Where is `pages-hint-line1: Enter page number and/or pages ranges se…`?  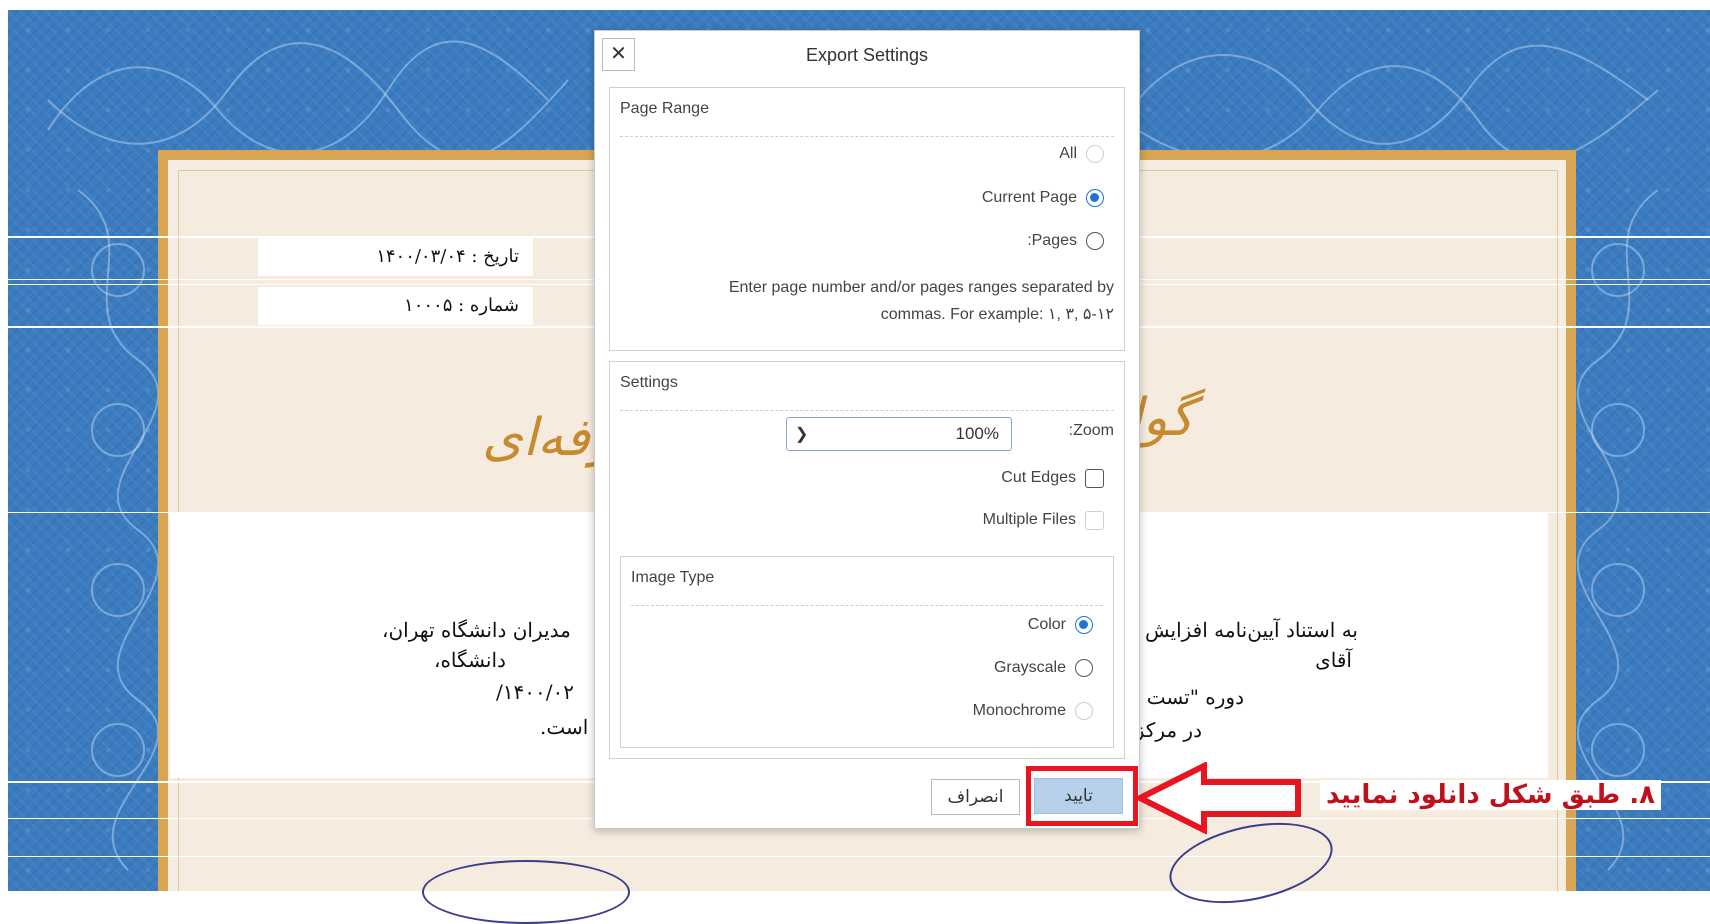
pages-hint-line1: Enter page number and/or pages ranges se… is located at coordinates (921, 287).